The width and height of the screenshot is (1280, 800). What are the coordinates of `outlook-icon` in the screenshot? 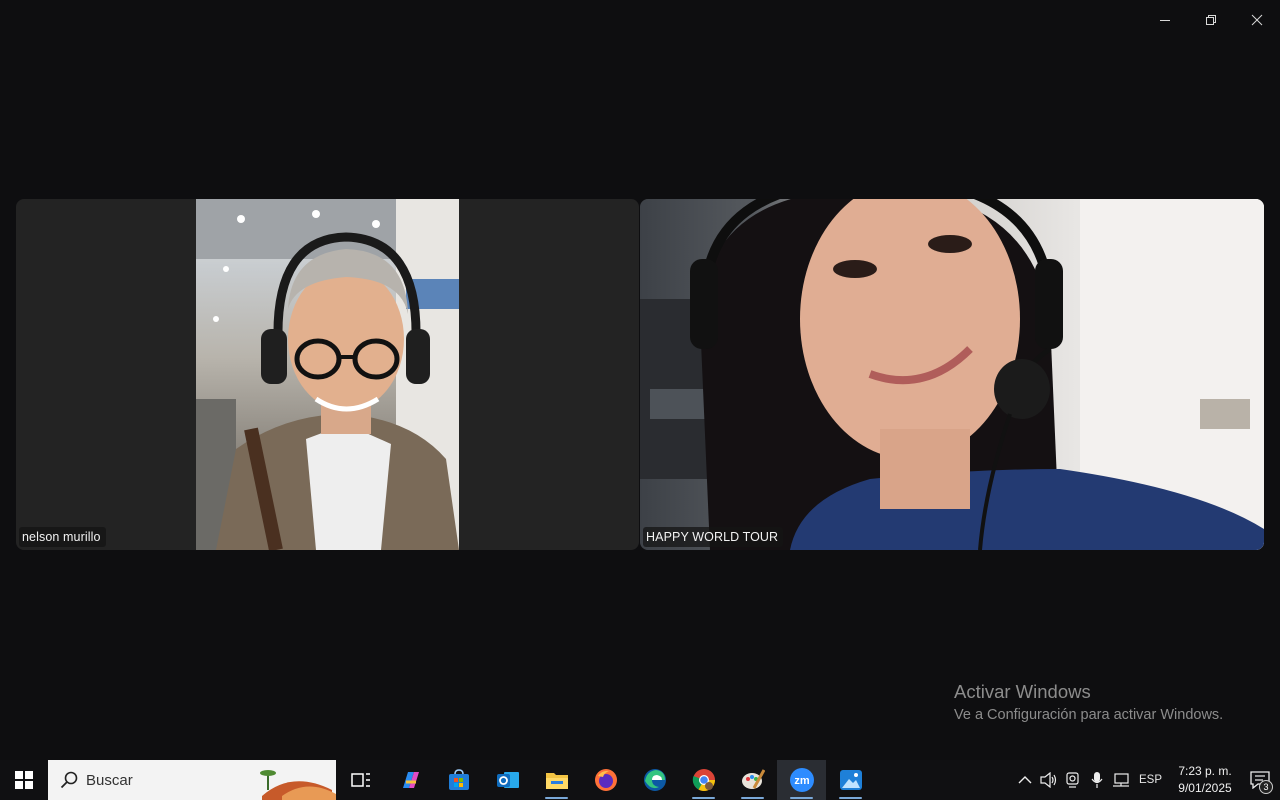 It's located at (507, 780).